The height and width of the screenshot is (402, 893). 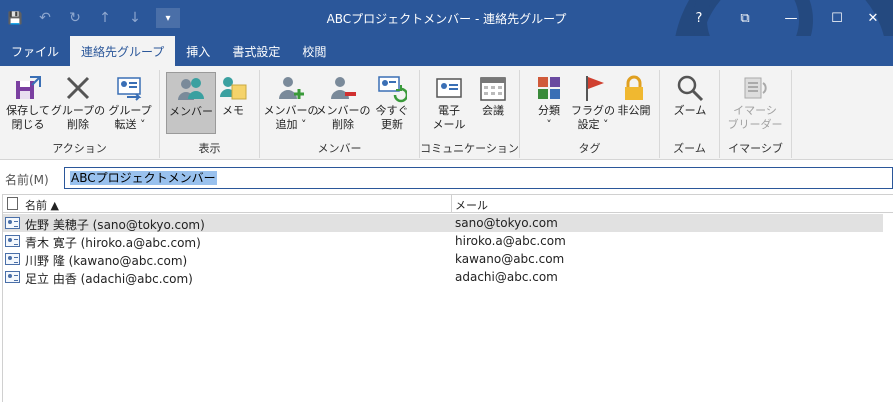 I want to click on tab-format-text: 書式設定, so click(x=256, y=51).